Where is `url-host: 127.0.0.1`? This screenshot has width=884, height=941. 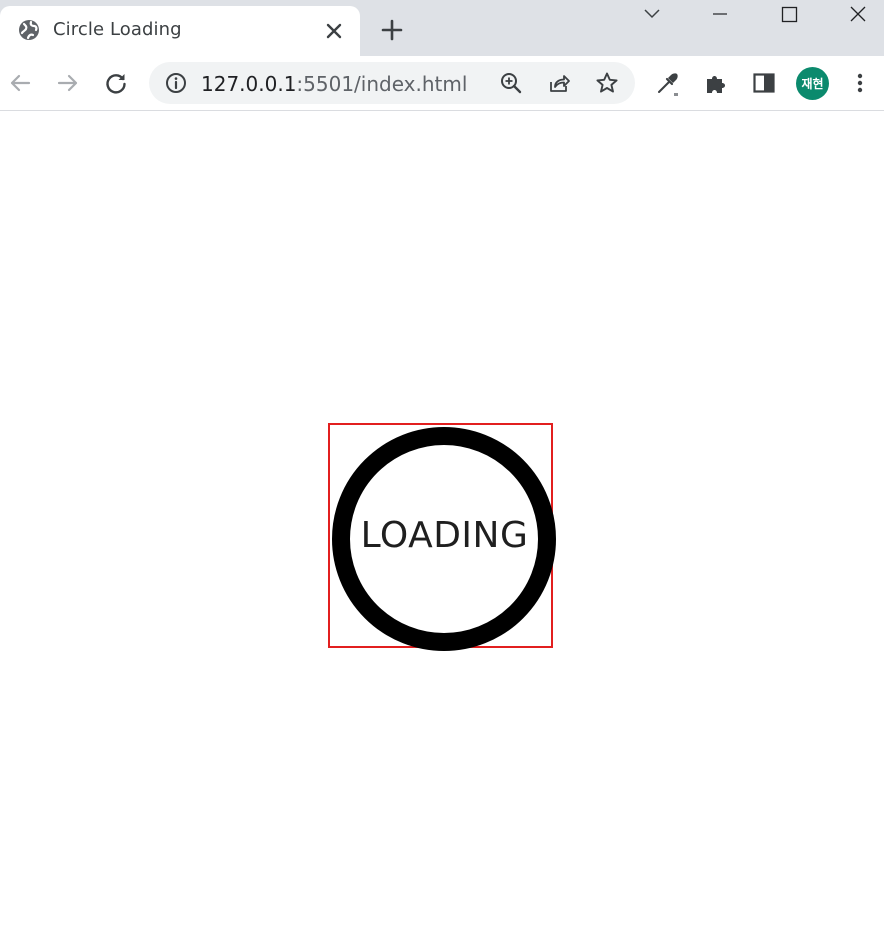 url-host: 127.0.0.1 is located at coordinates (249, 84).